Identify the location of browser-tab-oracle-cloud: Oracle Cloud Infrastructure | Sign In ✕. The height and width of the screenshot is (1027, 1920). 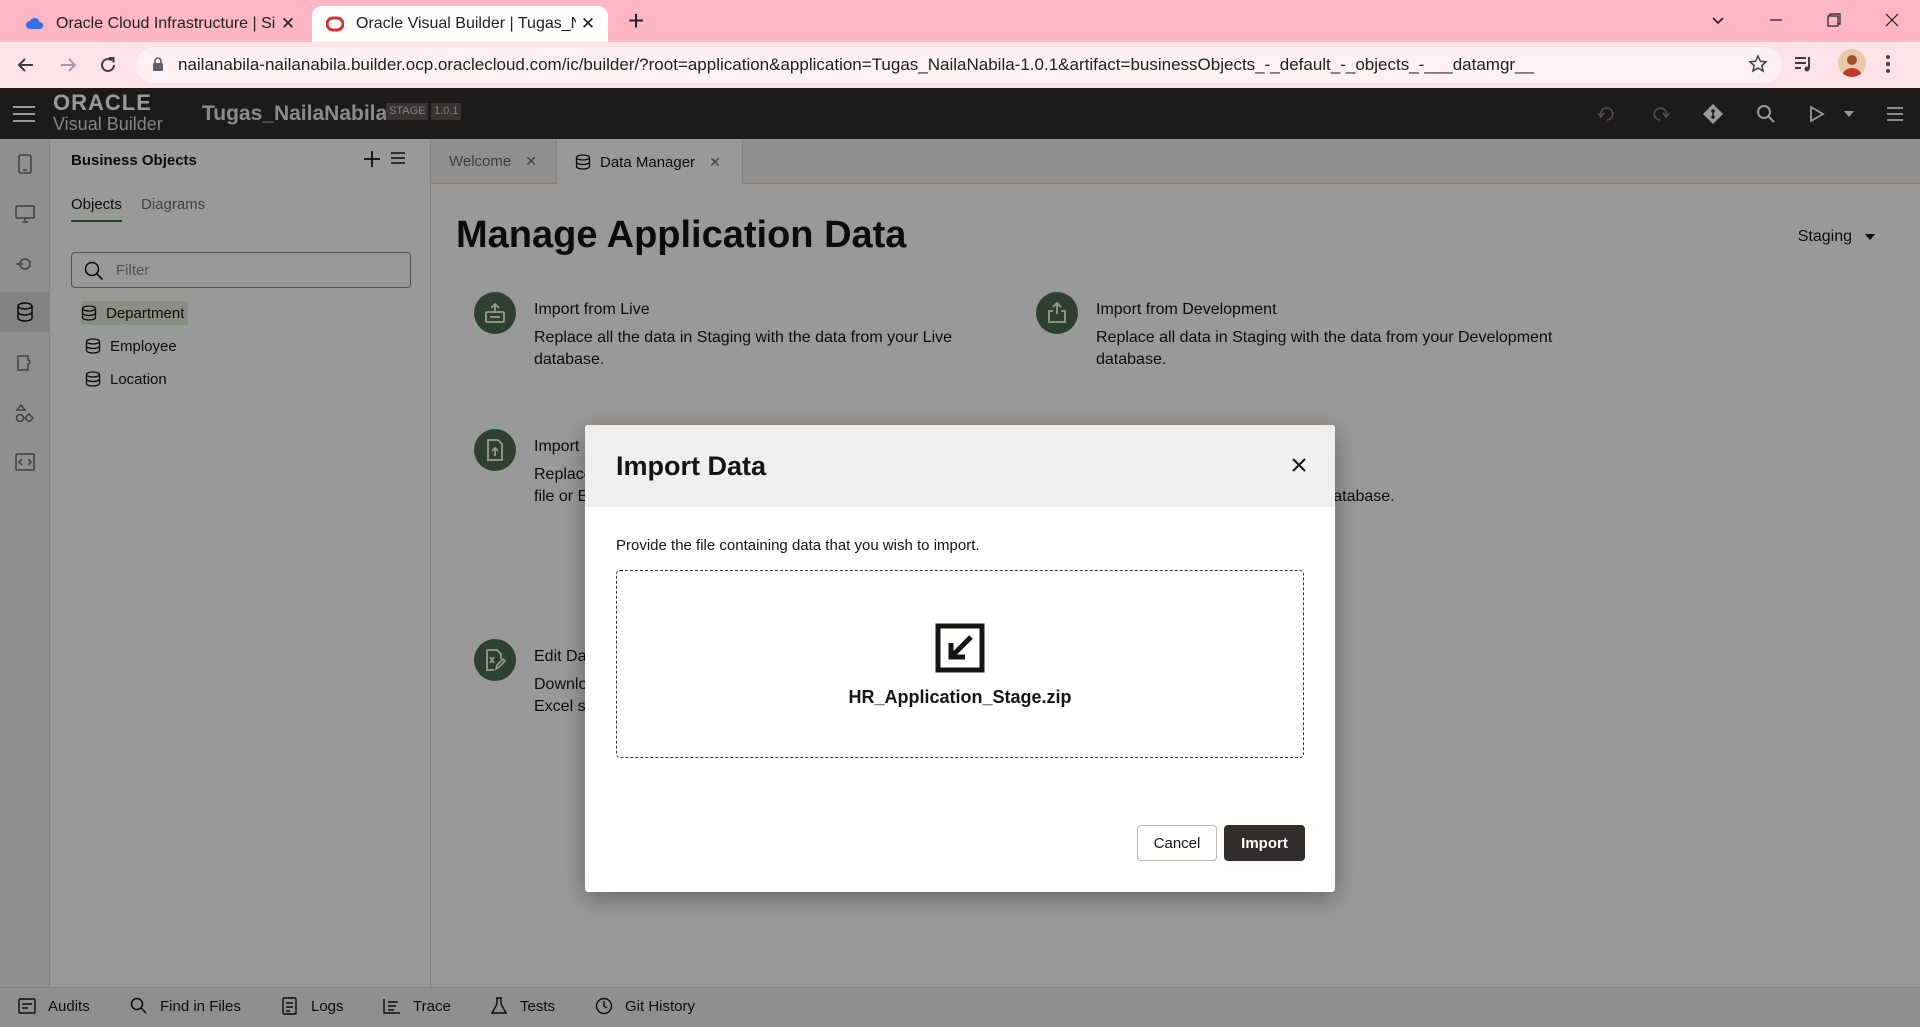
(160, 24).